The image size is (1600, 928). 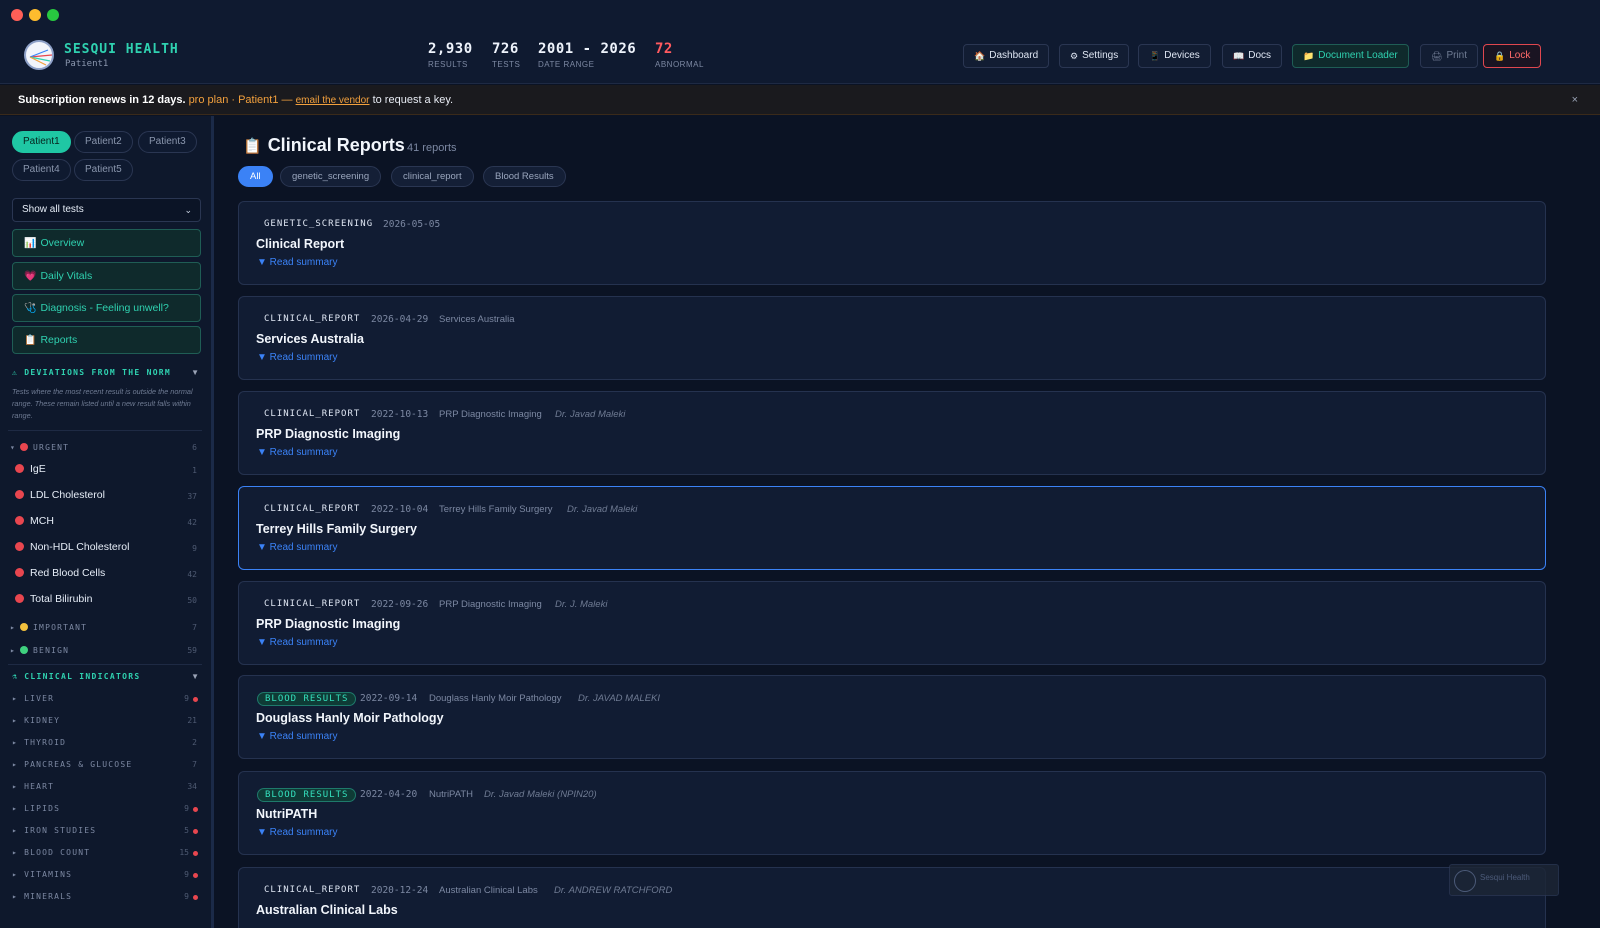 What do you see at coordinates (91, 372) in the screenshot?
I see `deviations-section-header: ⚠ DEVIATIONS FROM THE NORM` at bounding box center [91, 372].